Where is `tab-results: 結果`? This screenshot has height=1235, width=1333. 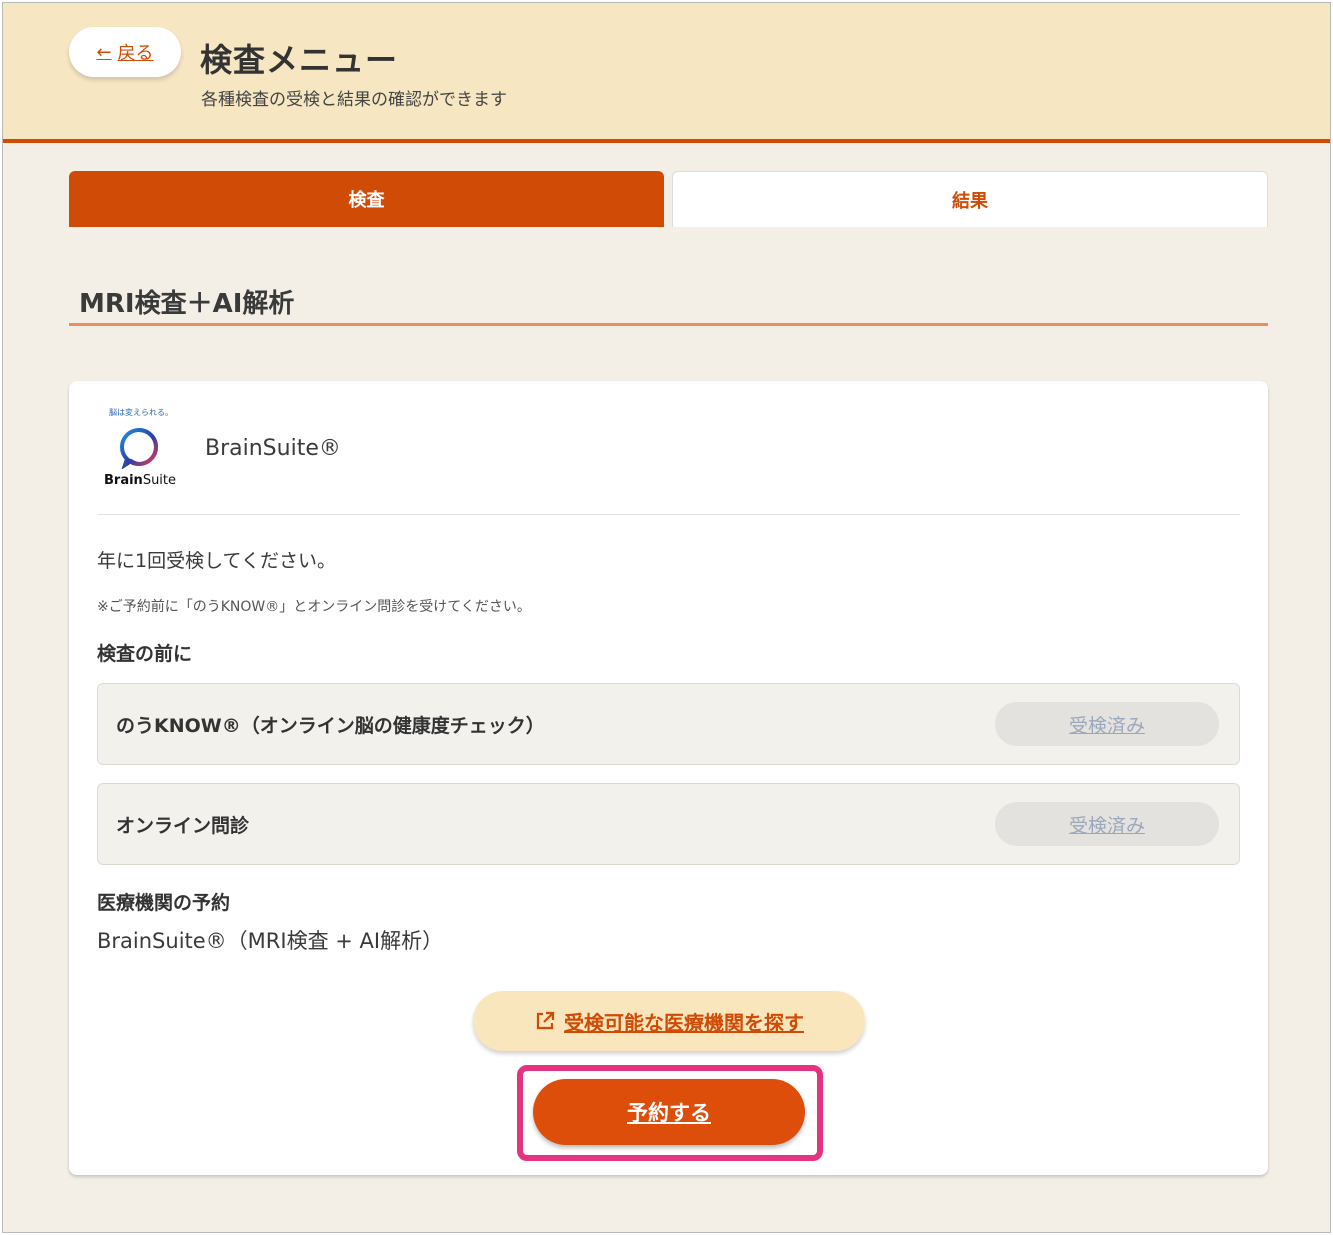 tab-results: 結果 is located at coordinates (970, 199).